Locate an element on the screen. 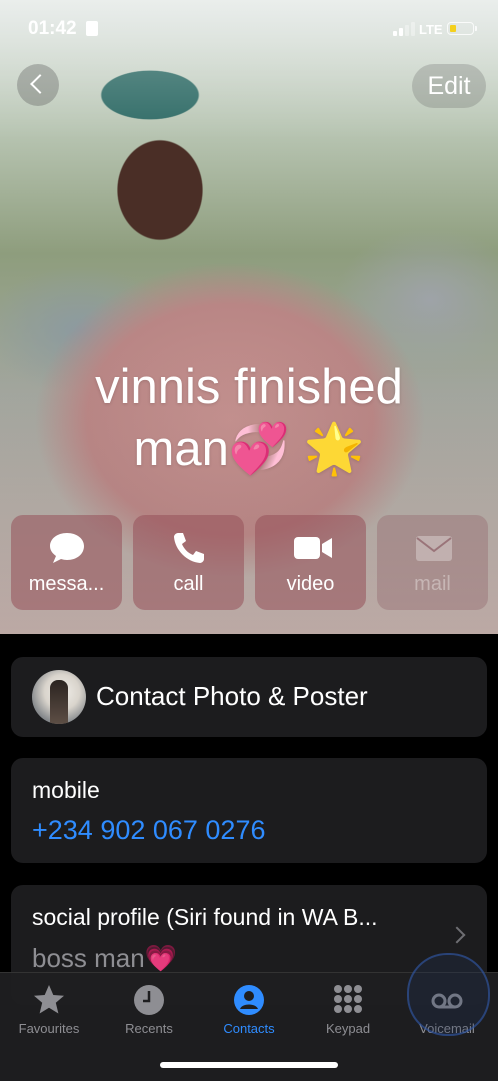 The width and height of the screenshot is (498, 1081). clock-icon is located at coordinates (149, 1000).